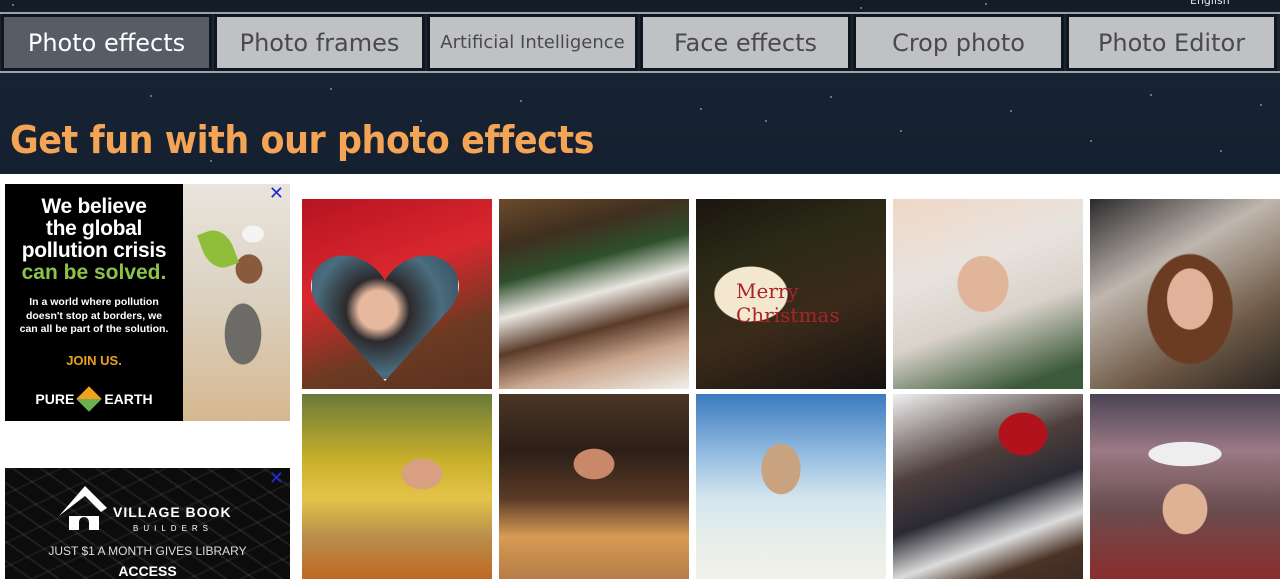 The image size is (1280, 579). I want to click on tab-artificial-intelligence: Artificial Intelligence, so click(532, 42).